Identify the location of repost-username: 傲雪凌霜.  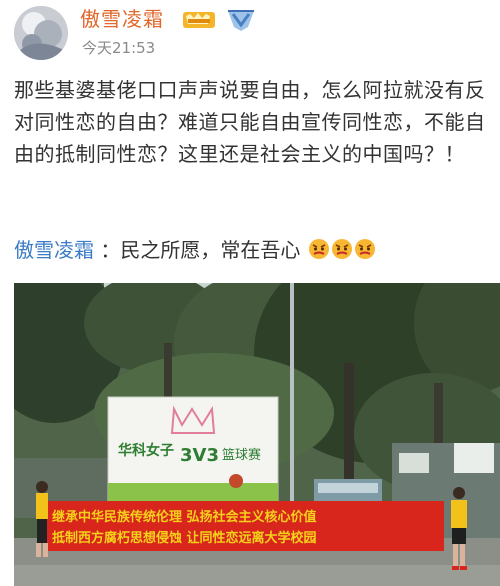
(54, 250).